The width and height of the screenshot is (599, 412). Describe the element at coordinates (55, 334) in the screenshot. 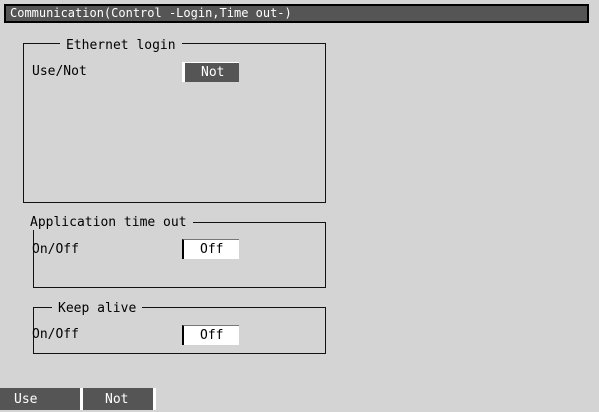

I see `keep-alive-onoff-label: On/Off` at that location.